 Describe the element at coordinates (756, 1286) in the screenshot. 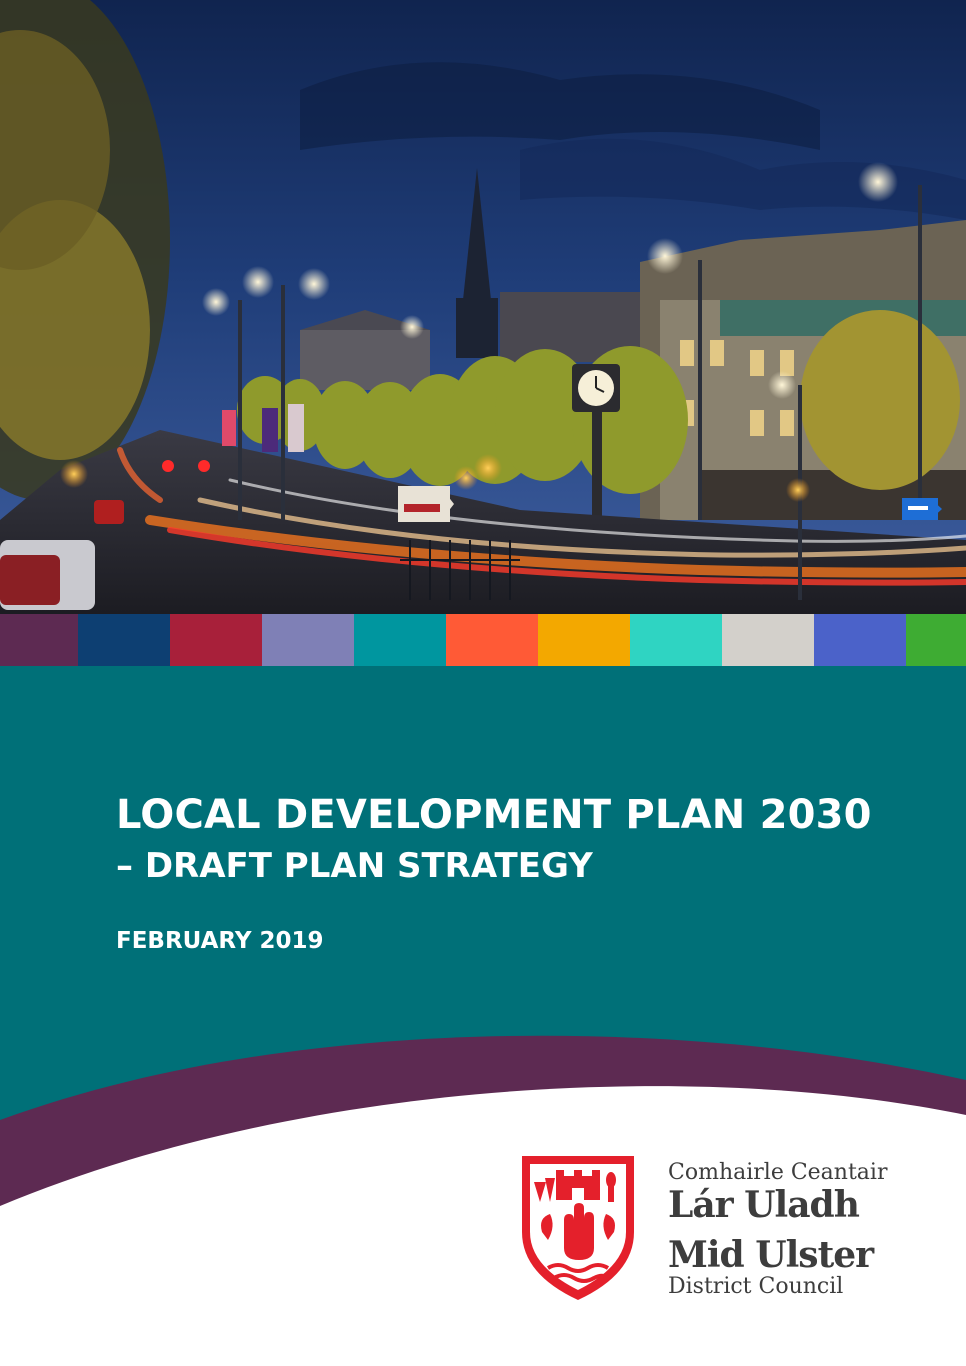

I see `logo-english-line2: District Council` at that location.